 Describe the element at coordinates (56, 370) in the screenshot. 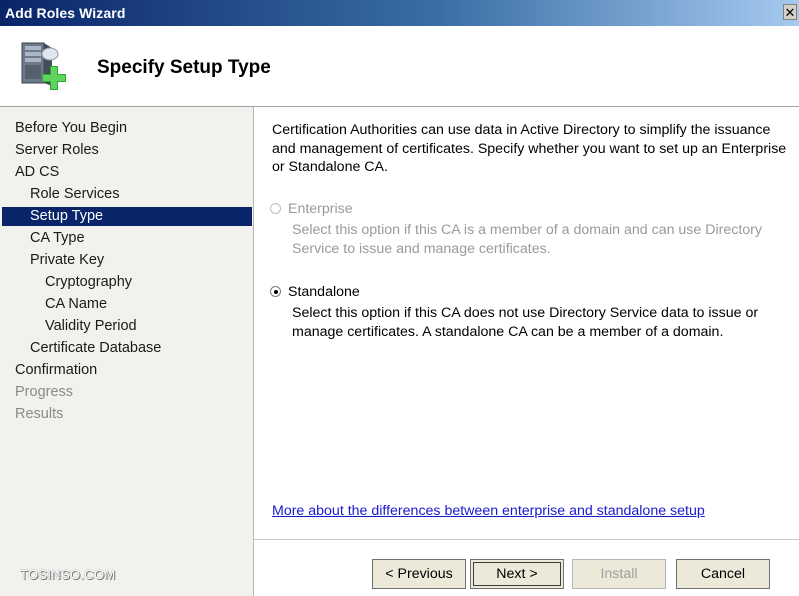

I see `step-label: Confirmation` at that location.